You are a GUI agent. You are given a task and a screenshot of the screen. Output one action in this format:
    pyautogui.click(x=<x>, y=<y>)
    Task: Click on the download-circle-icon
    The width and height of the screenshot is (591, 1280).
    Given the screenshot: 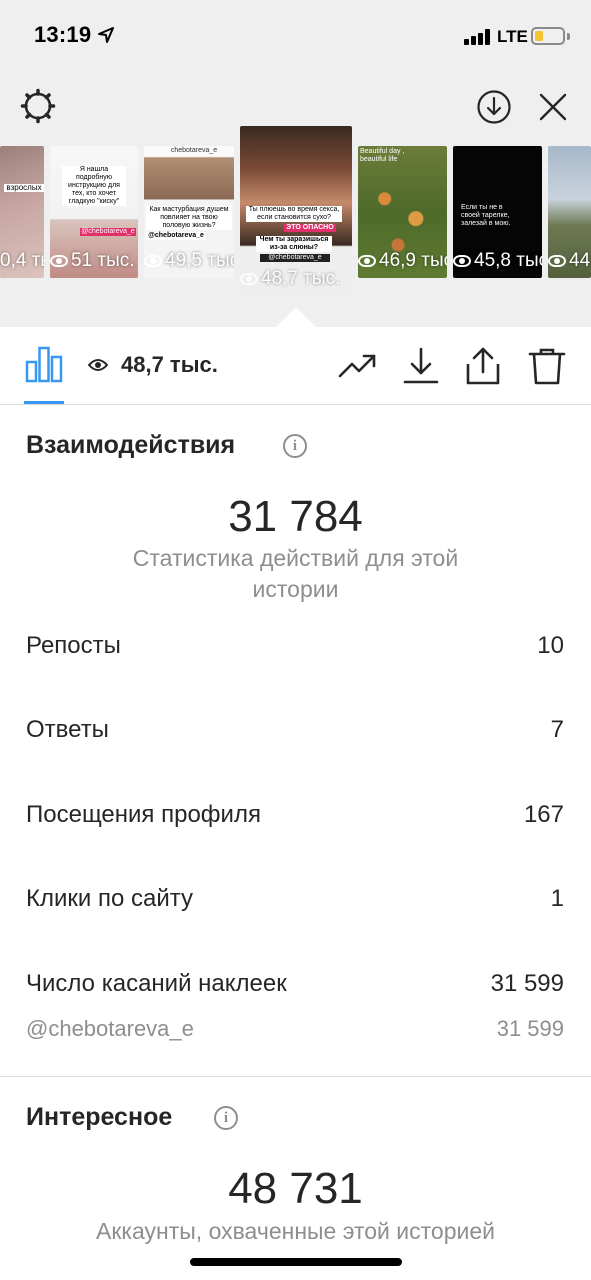 What is the action you would take?
    pyautogui.click(x=494, y=107)
    